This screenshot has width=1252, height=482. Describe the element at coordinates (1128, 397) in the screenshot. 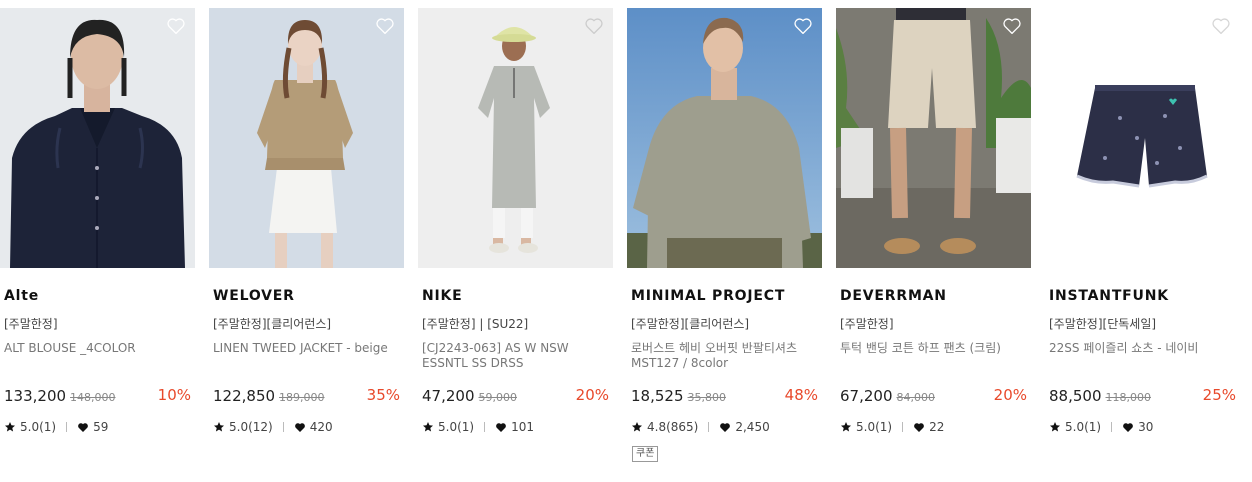

I see `original-price: 118,000` at that location.